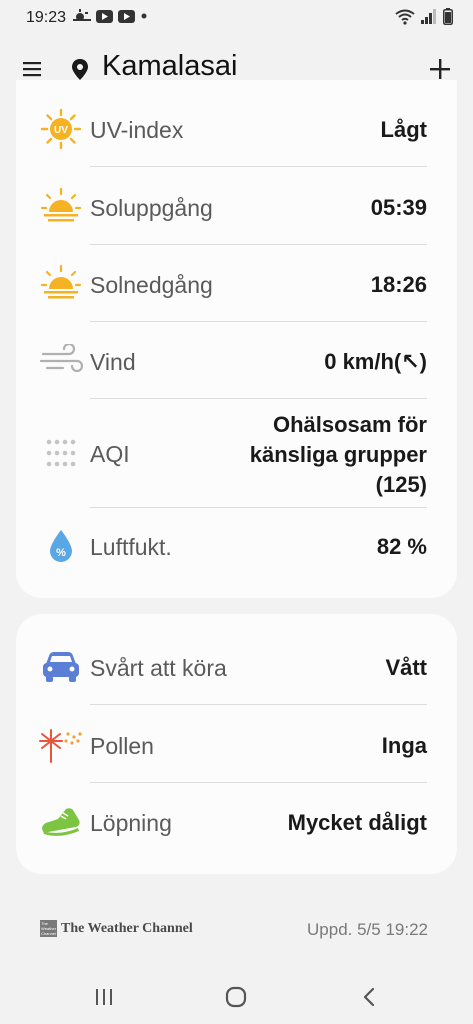 The width and height of the screenshot is (473, 1024). Describe the element at coordinates (401, 484) in the screenshot. I see `aqi-line: (125)` at that location.